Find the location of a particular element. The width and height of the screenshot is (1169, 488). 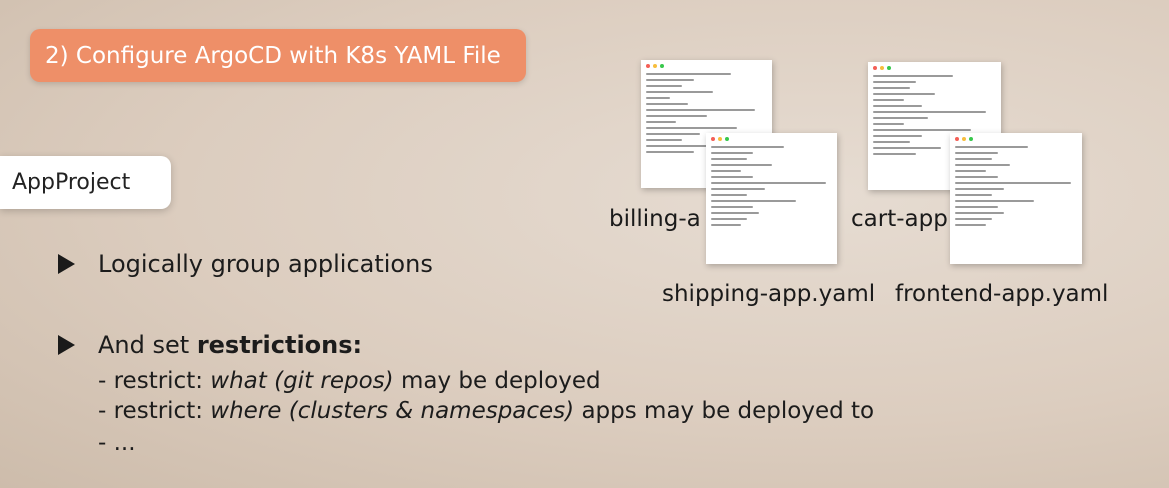

bullet-logically-group: Logically group applications is located at coordinates (245, 264).